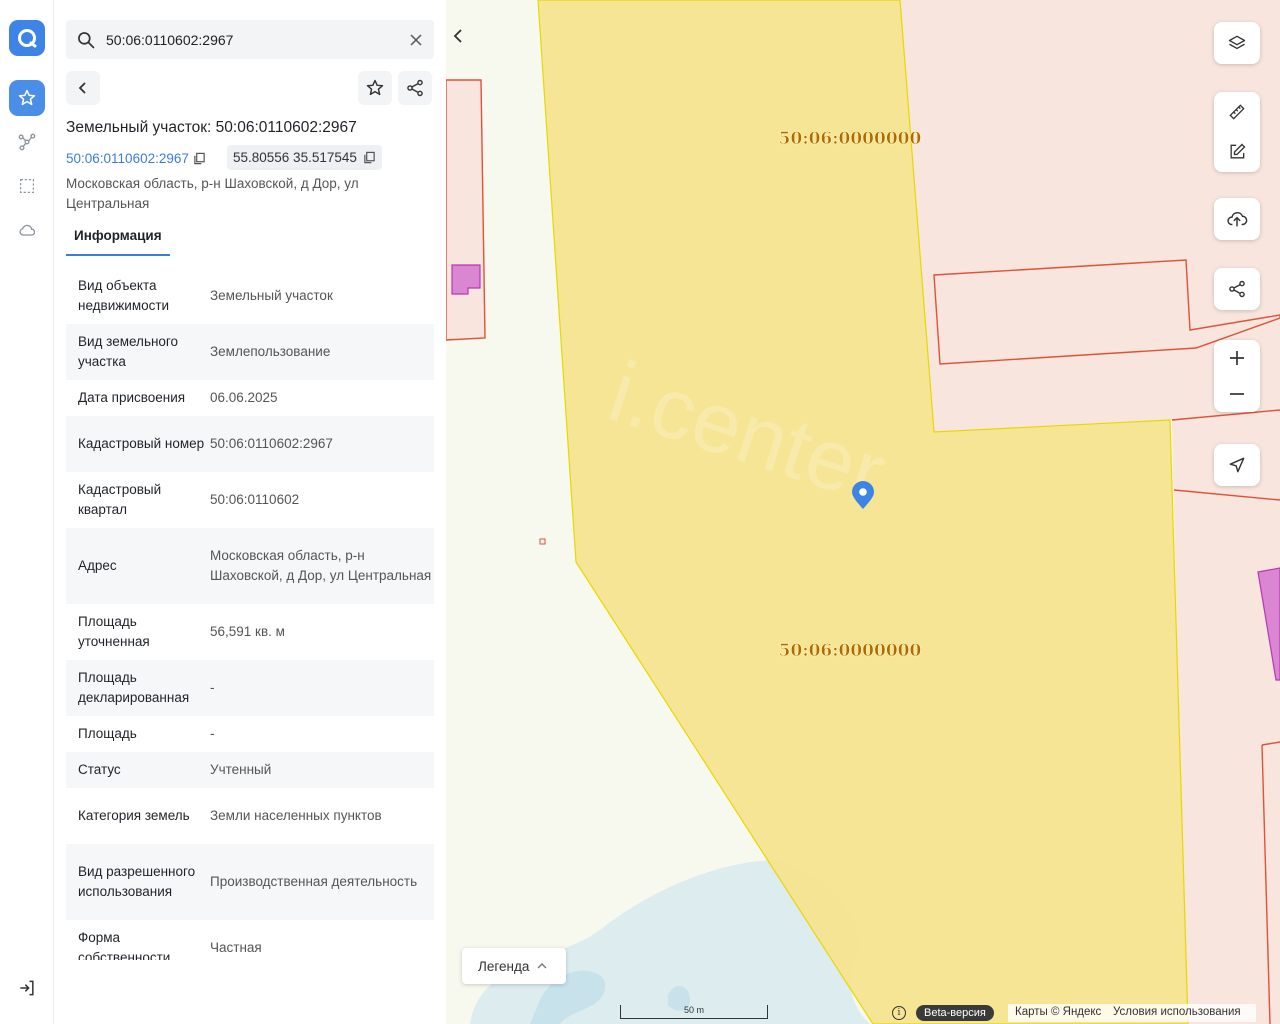 Image resolution: width=1280 pixels, height=1024 pixels. What do you see at coordinates (97, 565) in the screenshot?
I see `row-key: Адрес` at bounding box center [97, 565].